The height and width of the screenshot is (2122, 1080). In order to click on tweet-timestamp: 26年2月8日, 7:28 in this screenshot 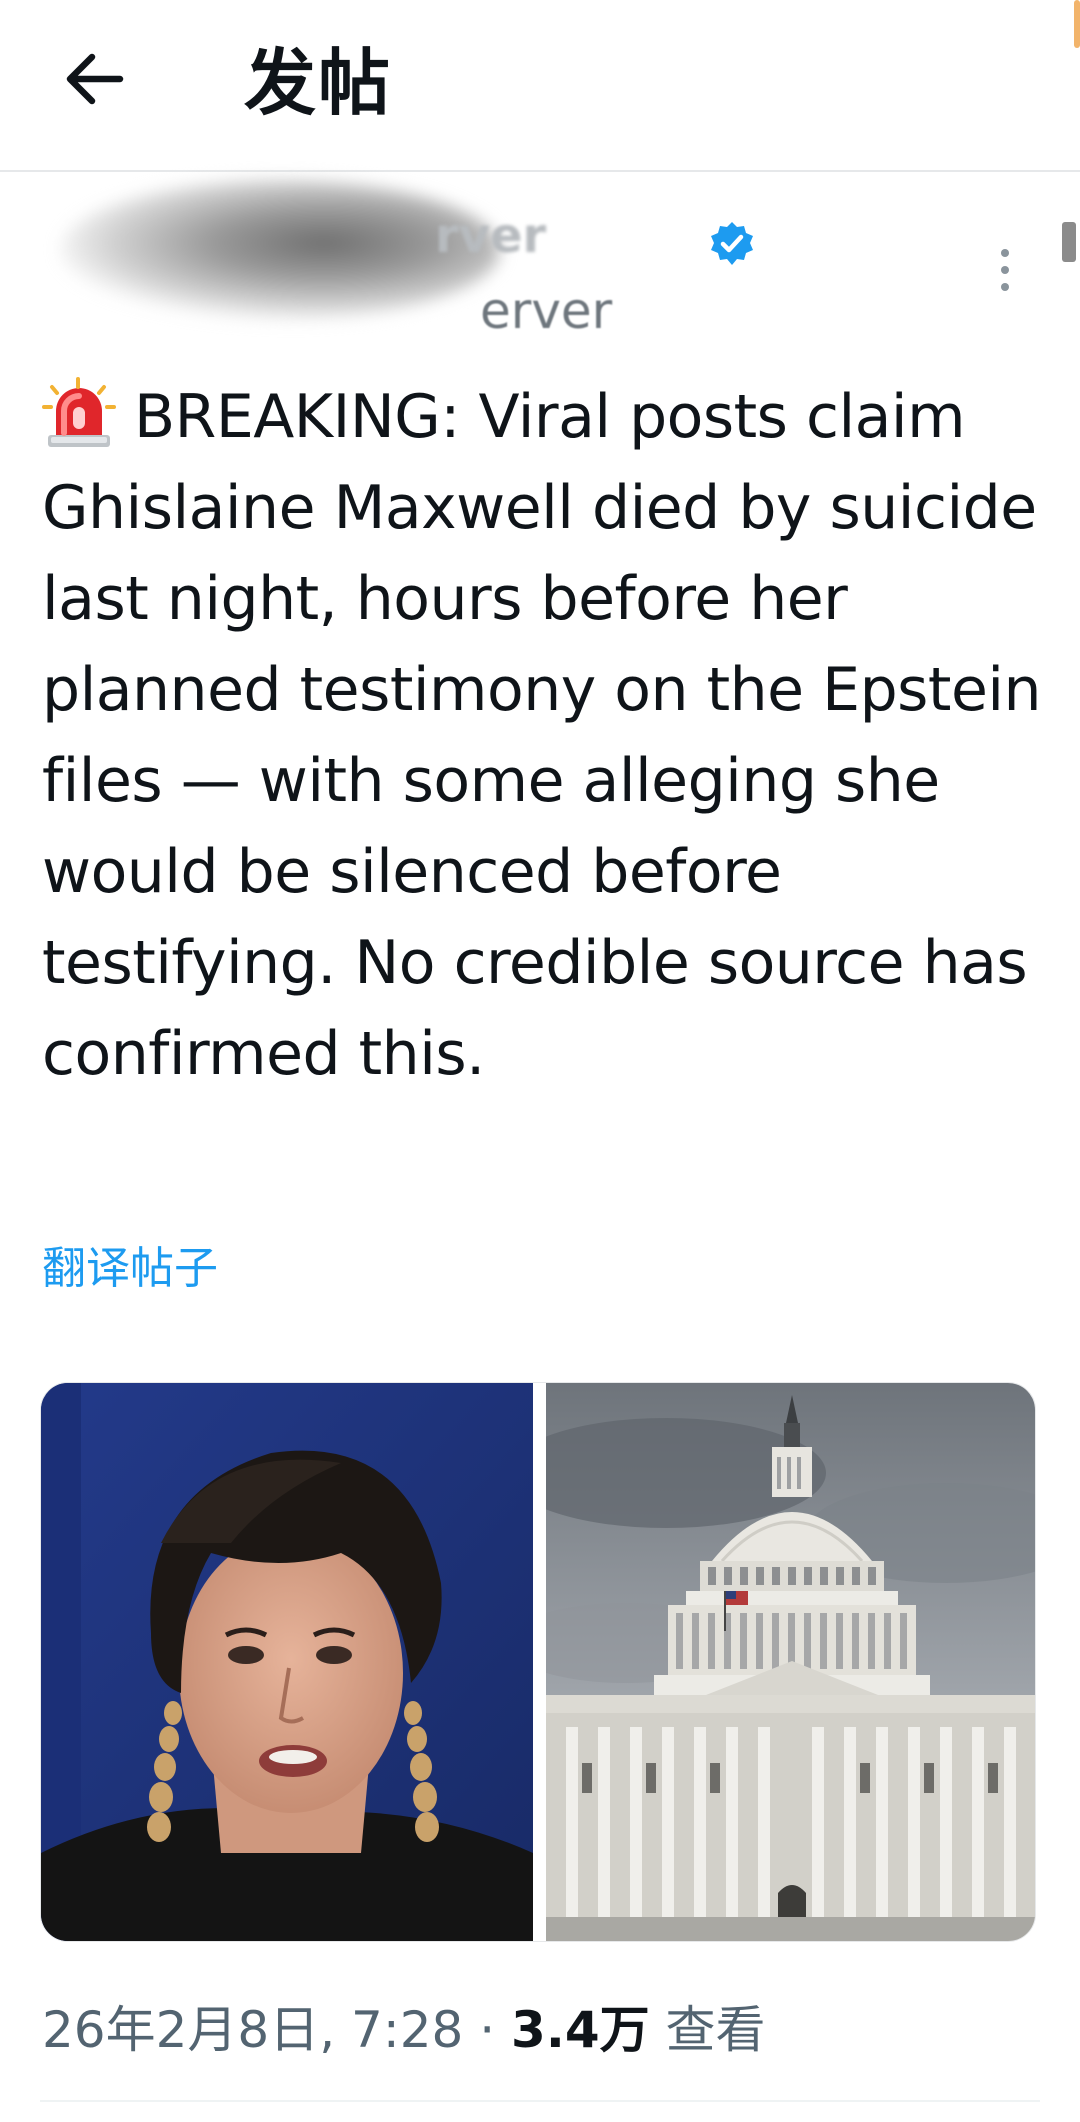, I will do `click(252, 2030)`.